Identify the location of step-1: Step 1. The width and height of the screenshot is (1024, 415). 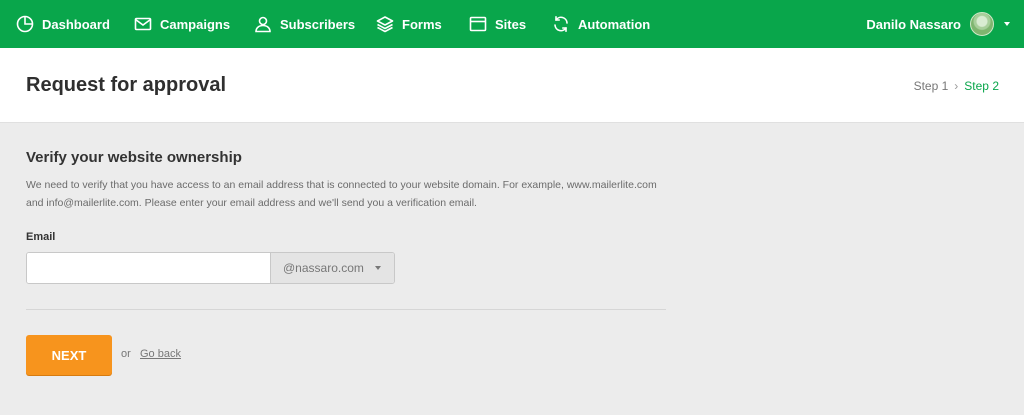
(931, 86).